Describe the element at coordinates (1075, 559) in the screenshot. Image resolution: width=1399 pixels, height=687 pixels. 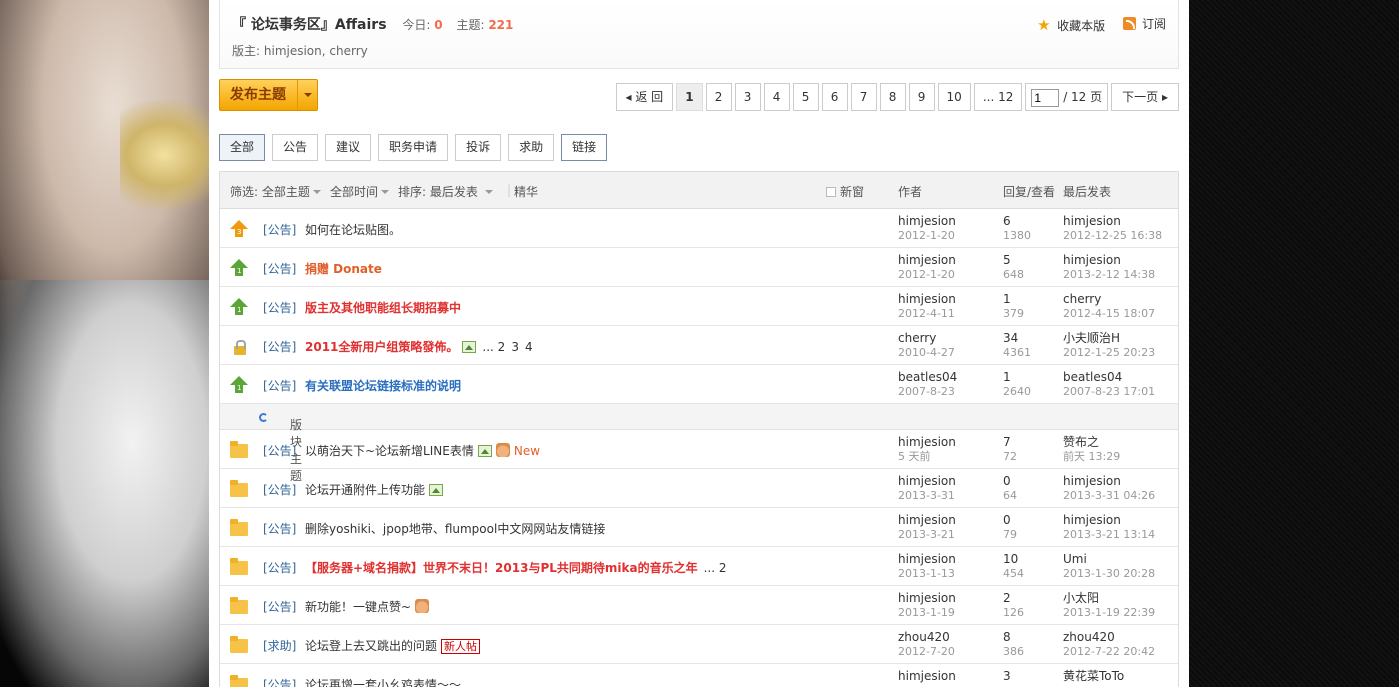
I see `last-poster-link: Umi` at that location.